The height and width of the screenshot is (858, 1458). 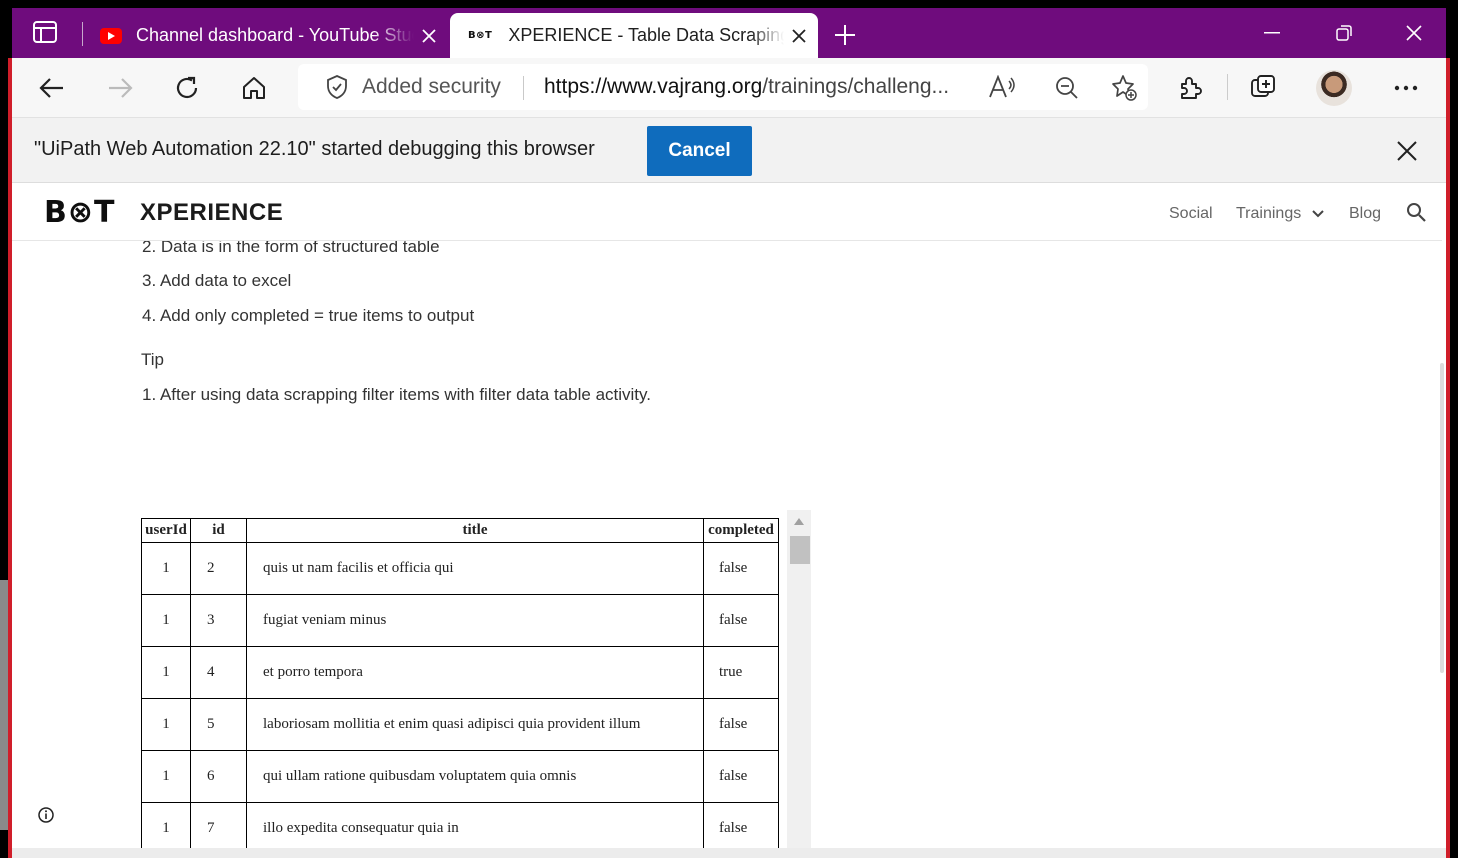 What do you see at coordinates (1344, 33) in the screenshot?
I see `restore-button` at bounding box center [1344, 33].